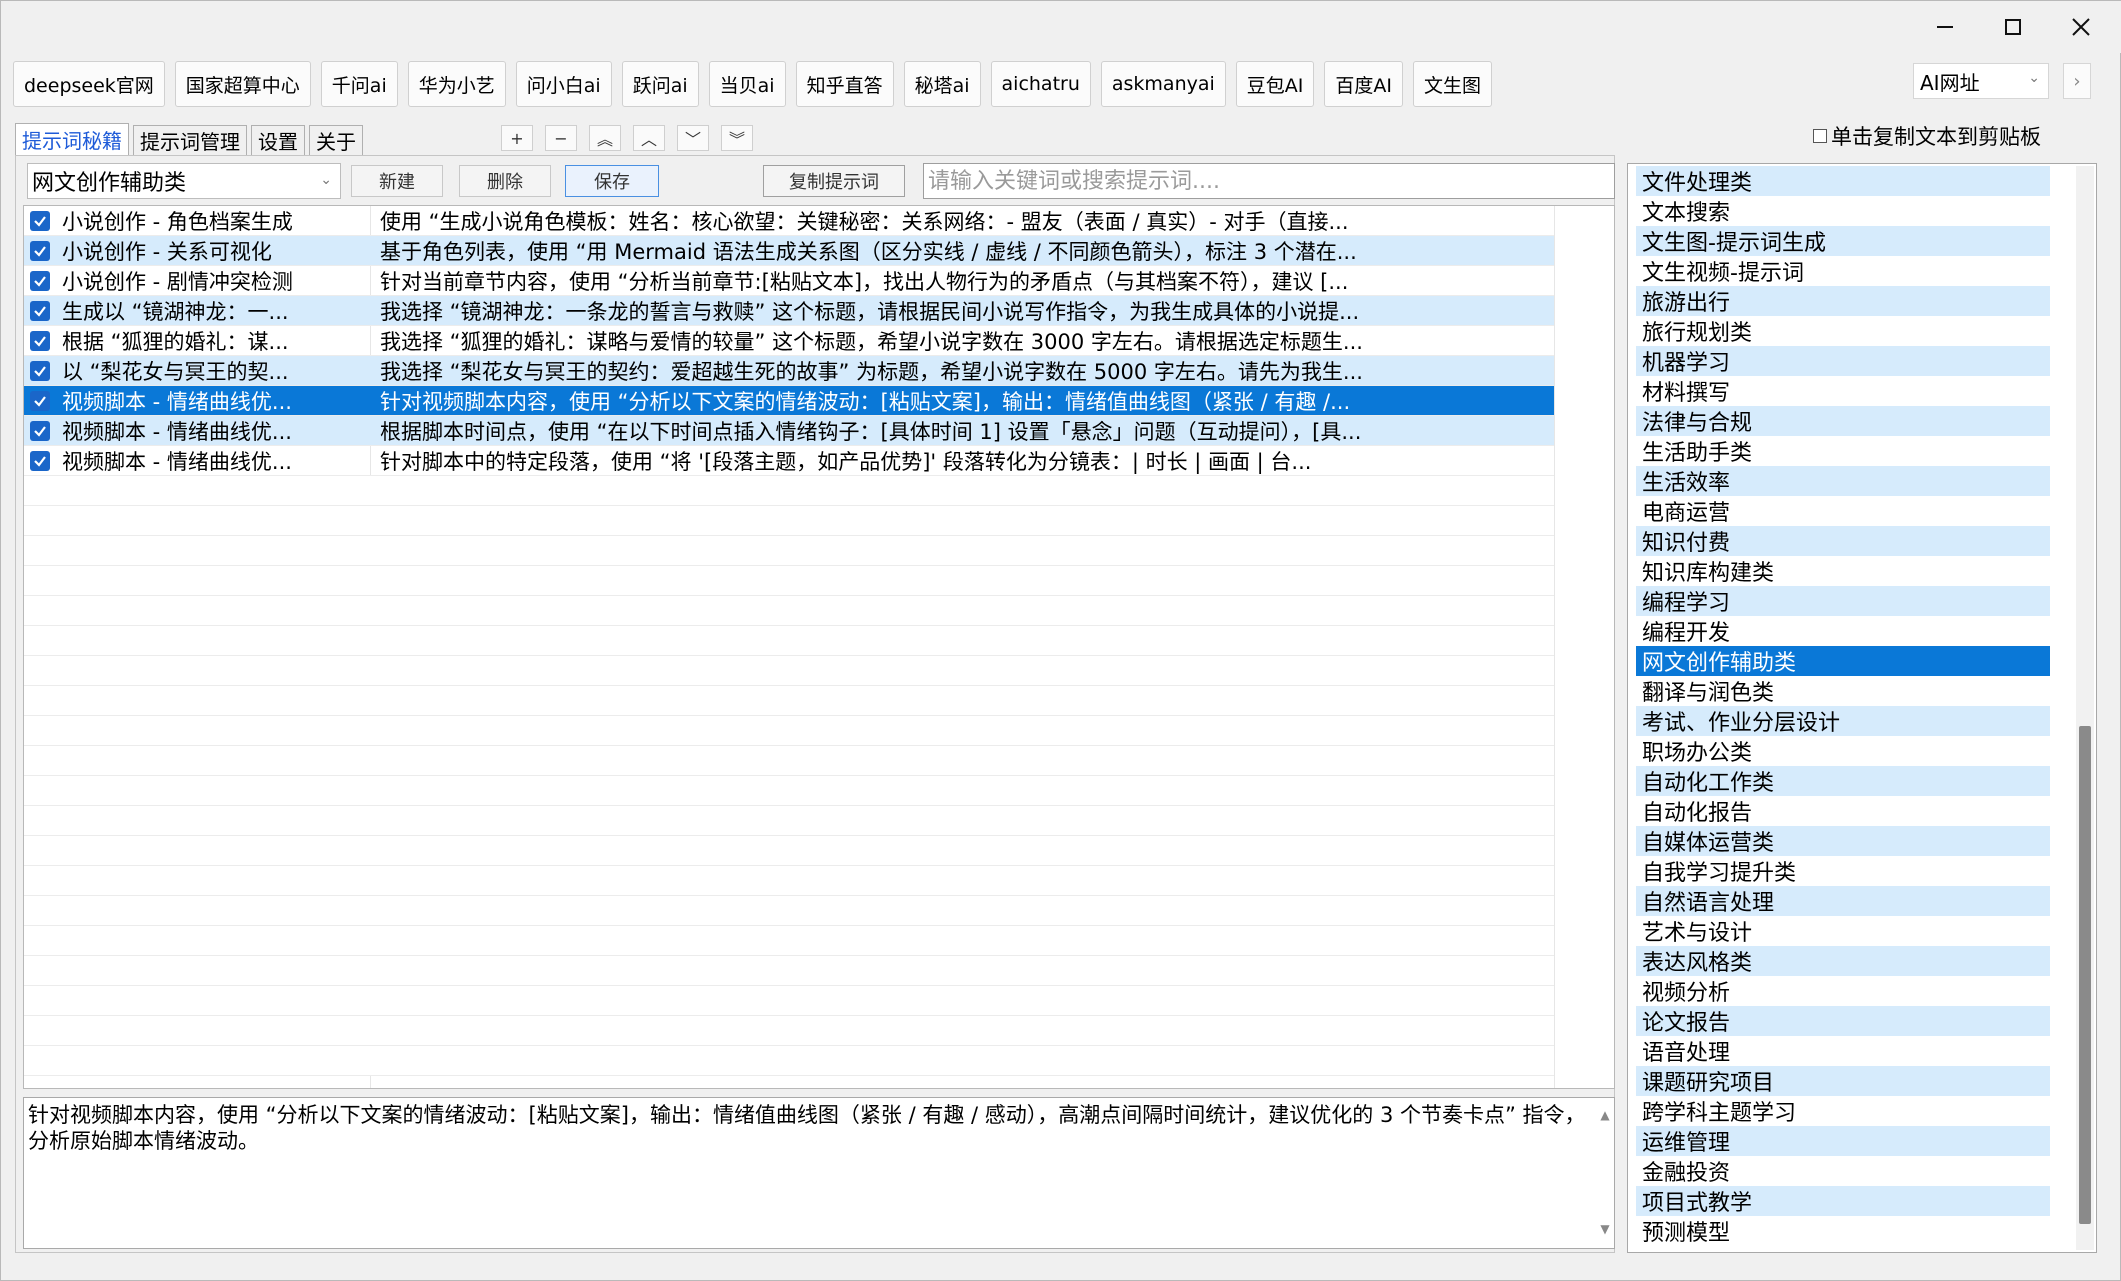  Describe the element at coordinates (1945, 27) in the screenshot. I see `minimize-button` at that location.